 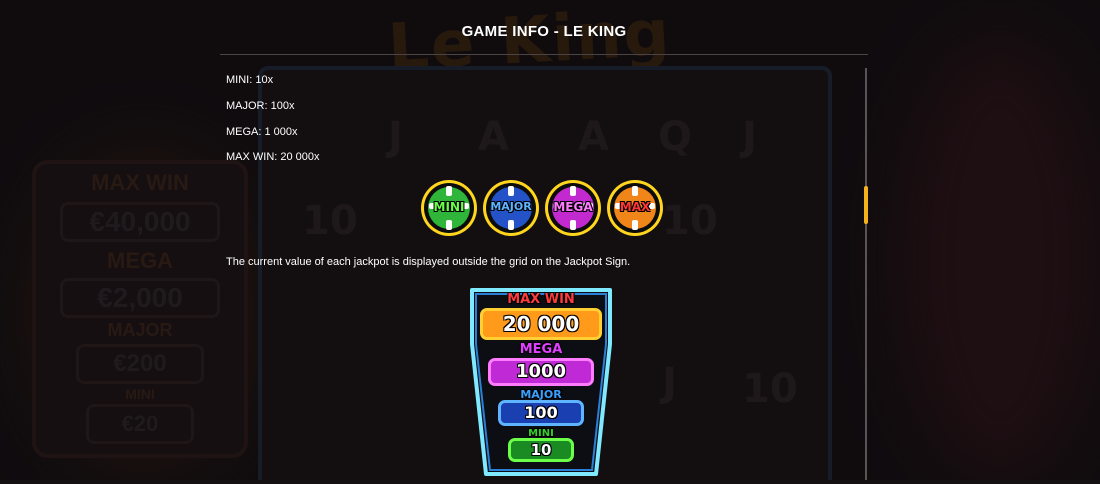 I want to click on sign-major-value-box: 100, so click(x=541, y=413).